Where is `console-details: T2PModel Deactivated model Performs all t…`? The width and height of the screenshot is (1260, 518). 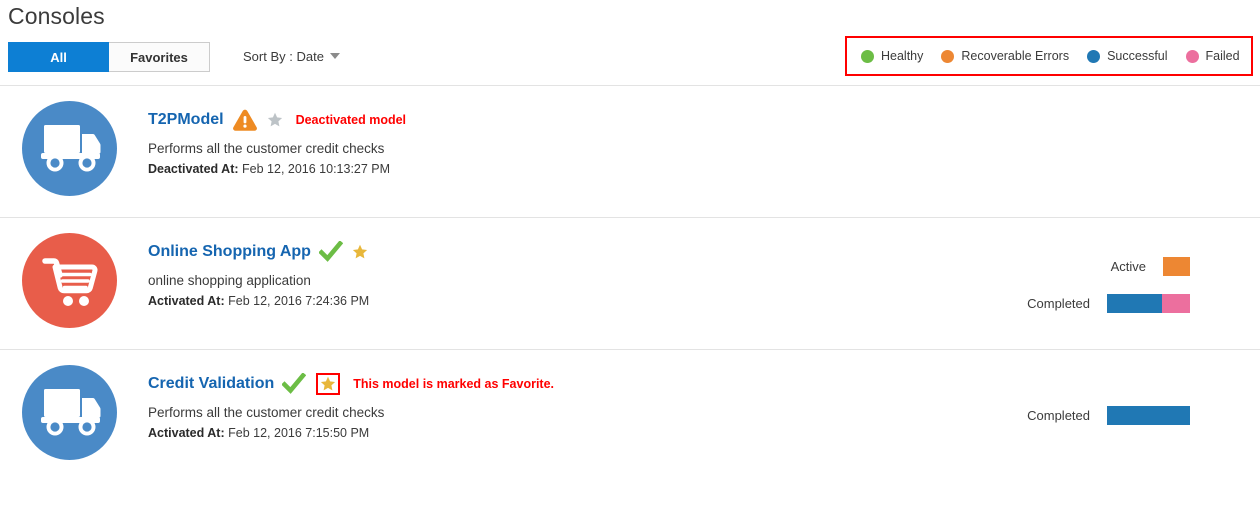 console-details: T2PModel Deactivated model Performs all t… is located at coordinates (277, 142).